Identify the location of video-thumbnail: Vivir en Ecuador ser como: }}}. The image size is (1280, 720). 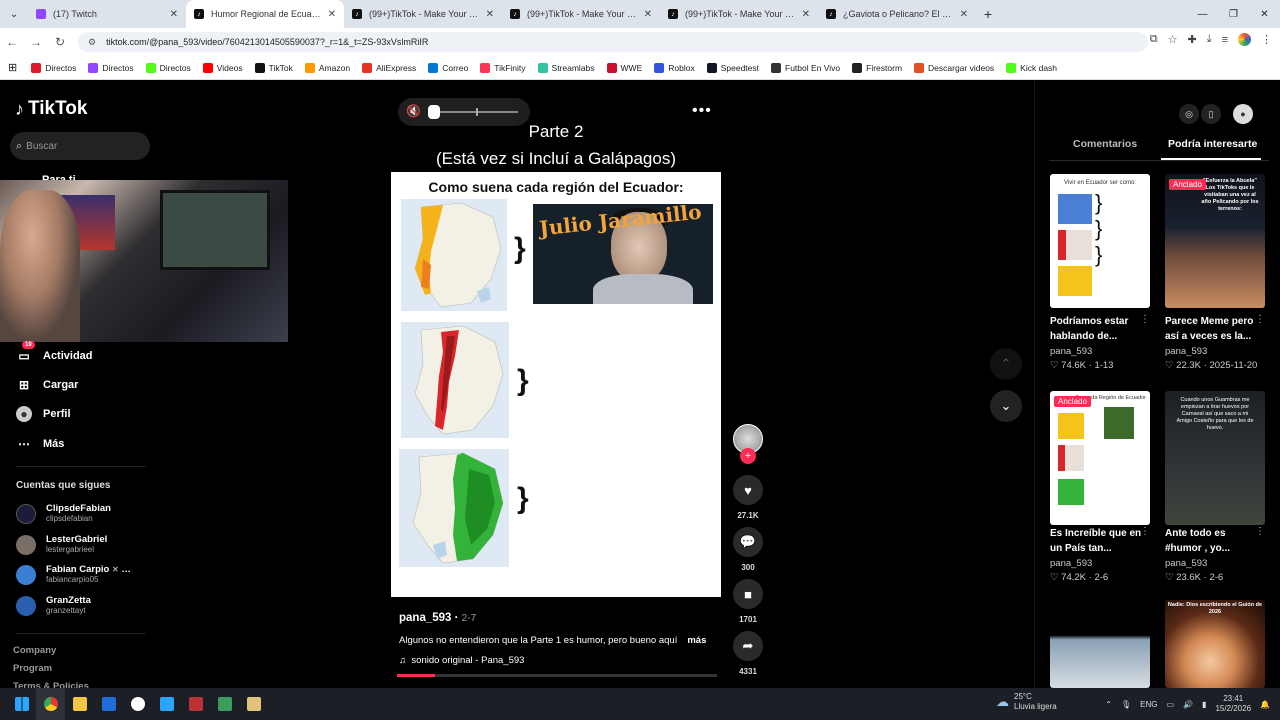
(1100, 241).